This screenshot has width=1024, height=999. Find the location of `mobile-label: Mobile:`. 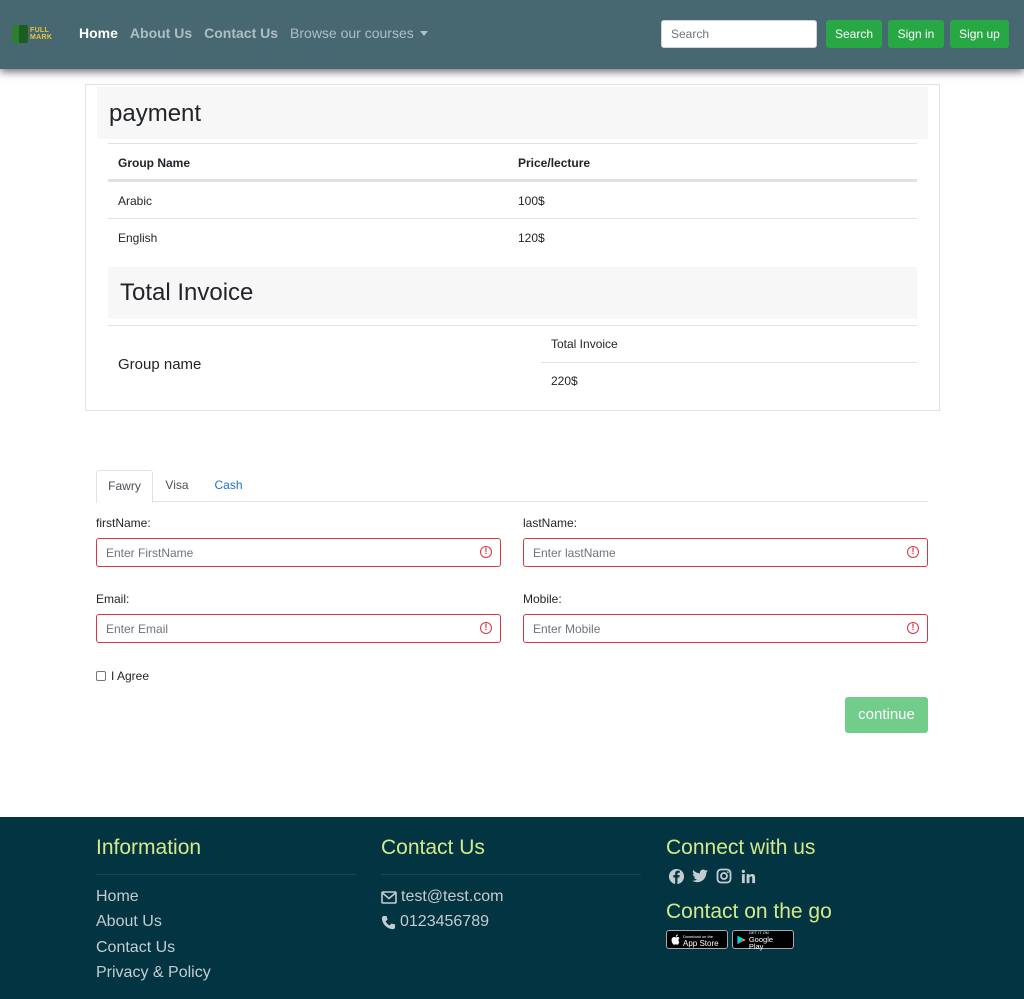

mobile-label: Mobile: is located at coordinates (542, 599).